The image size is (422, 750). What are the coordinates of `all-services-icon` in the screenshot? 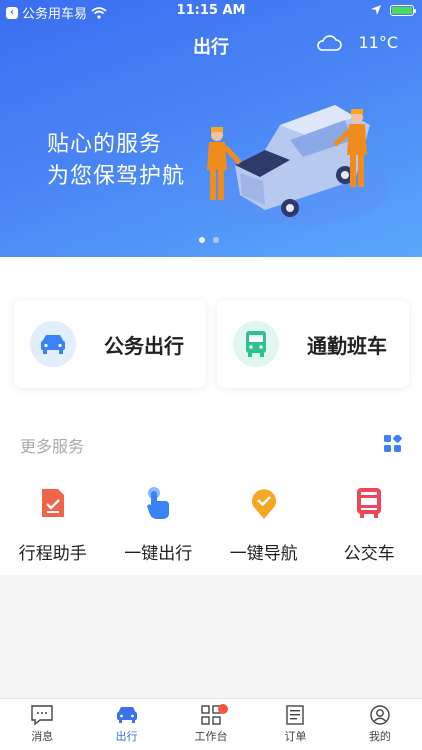 It's located at (393, 444).